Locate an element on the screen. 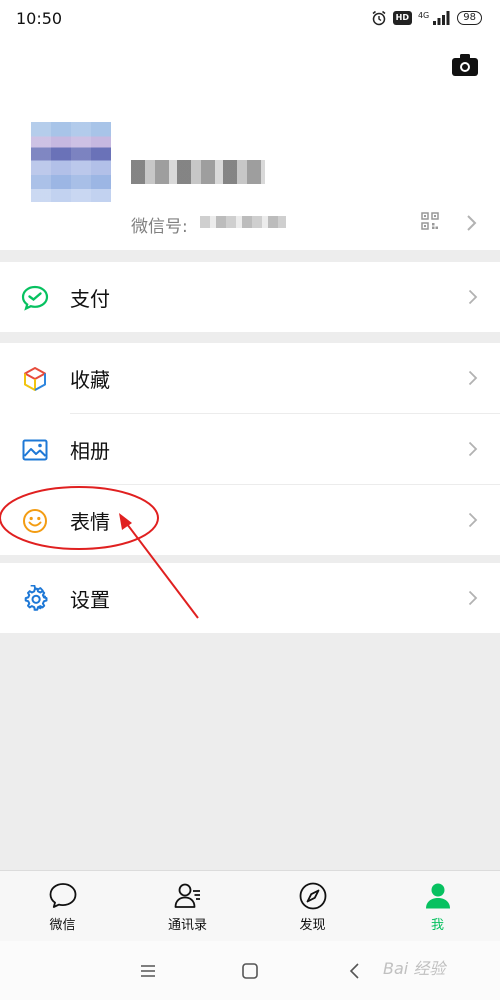 The width and height of the screenshot is (500, 1000). tab-contacts: 通讯录 is located at coordinates (187, 906).